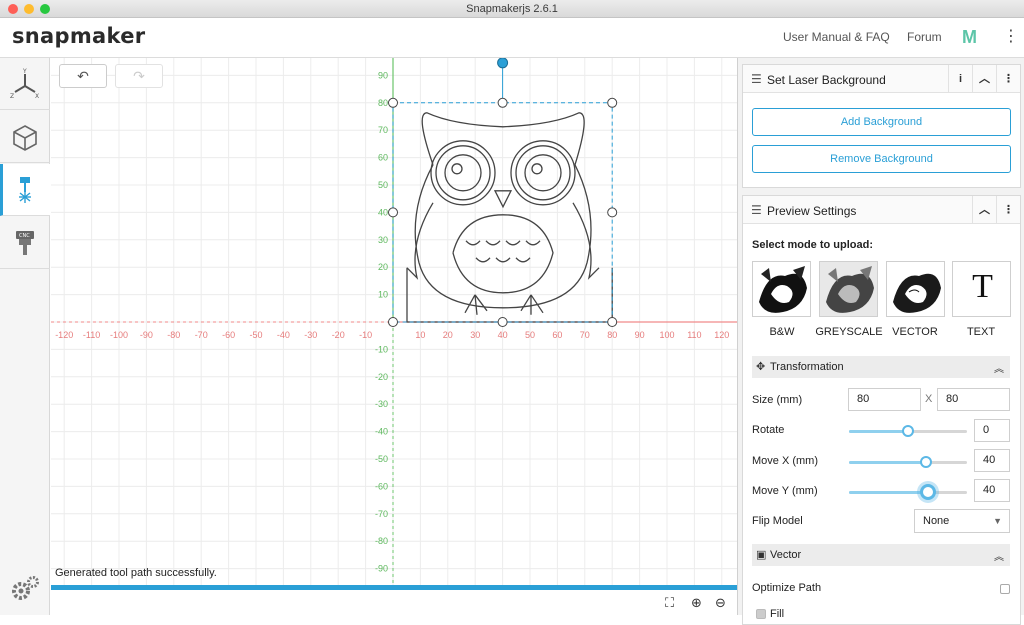 Image resolution: width=1024 pixels, height=625 pixels. What do you see at coordinates (1005, 589) in the screenshot?
I see `optimize-path-checkbox` at bounding box center [1005, 589].